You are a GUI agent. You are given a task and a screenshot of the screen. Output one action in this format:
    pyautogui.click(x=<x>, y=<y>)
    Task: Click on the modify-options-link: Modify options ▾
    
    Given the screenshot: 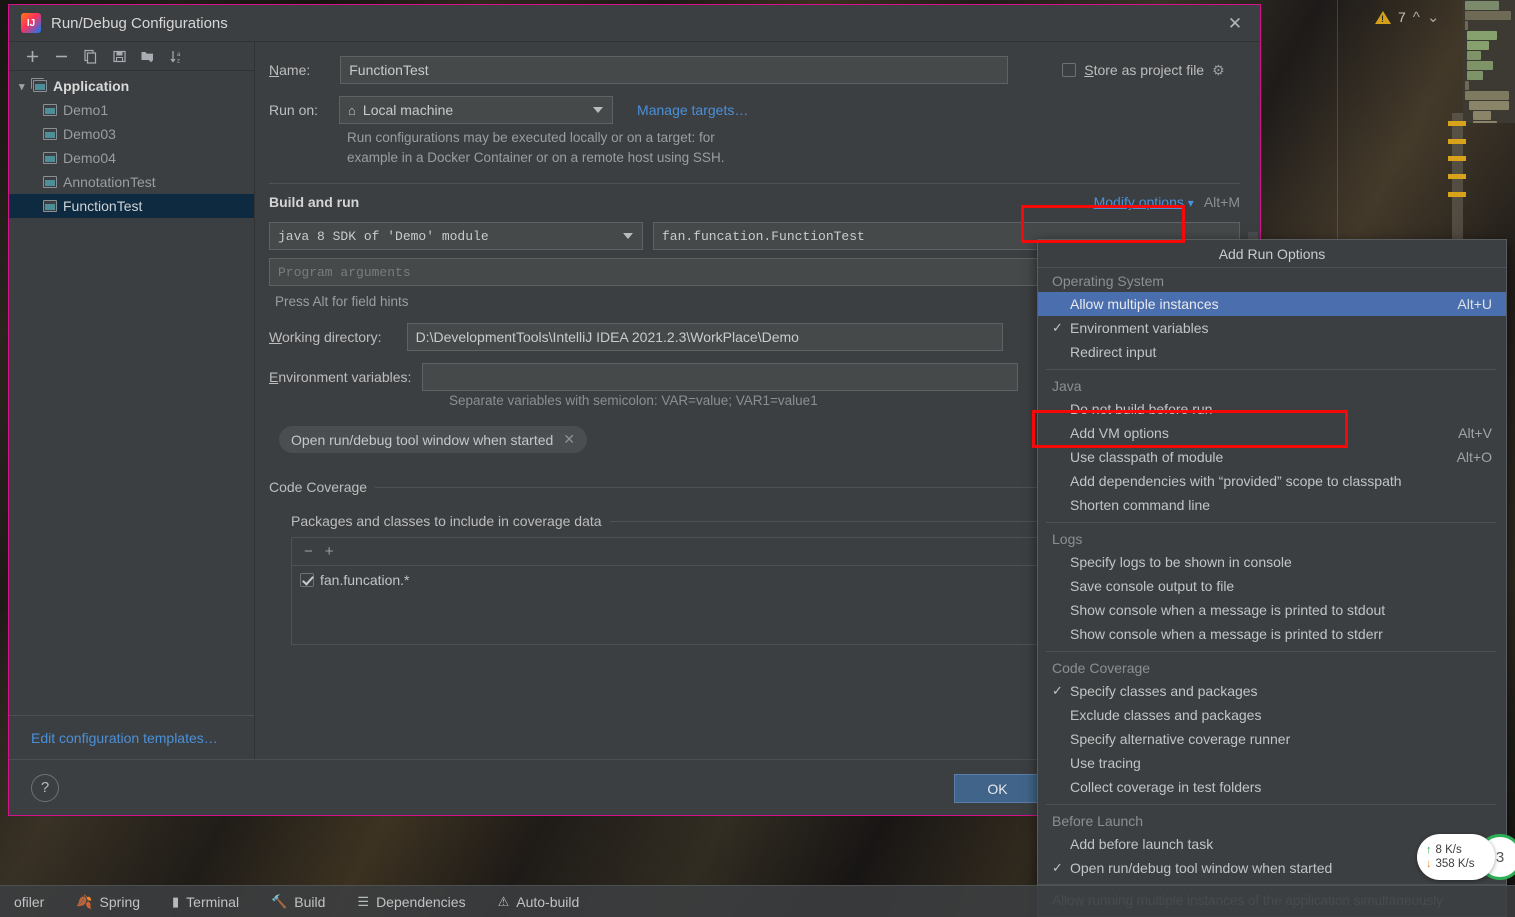 What is the action you would take?
    pyautogui.click(x=1144, y=202)
    